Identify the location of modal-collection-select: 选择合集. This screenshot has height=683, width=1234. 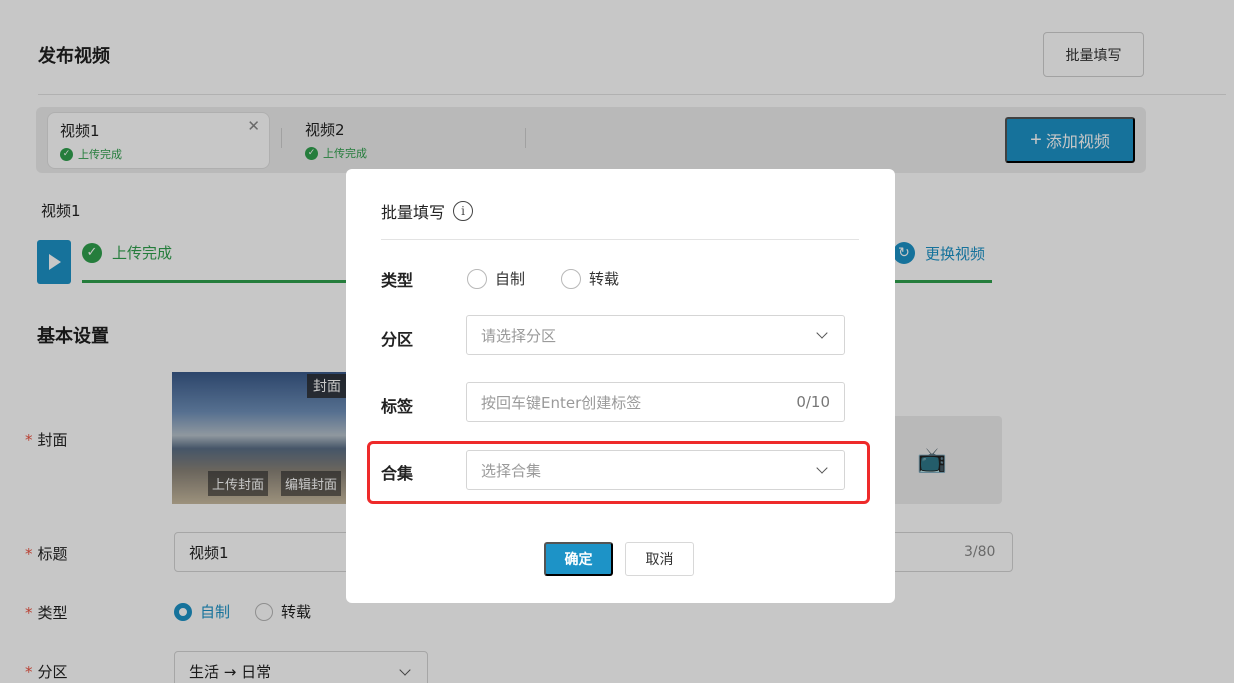
(655, 470).